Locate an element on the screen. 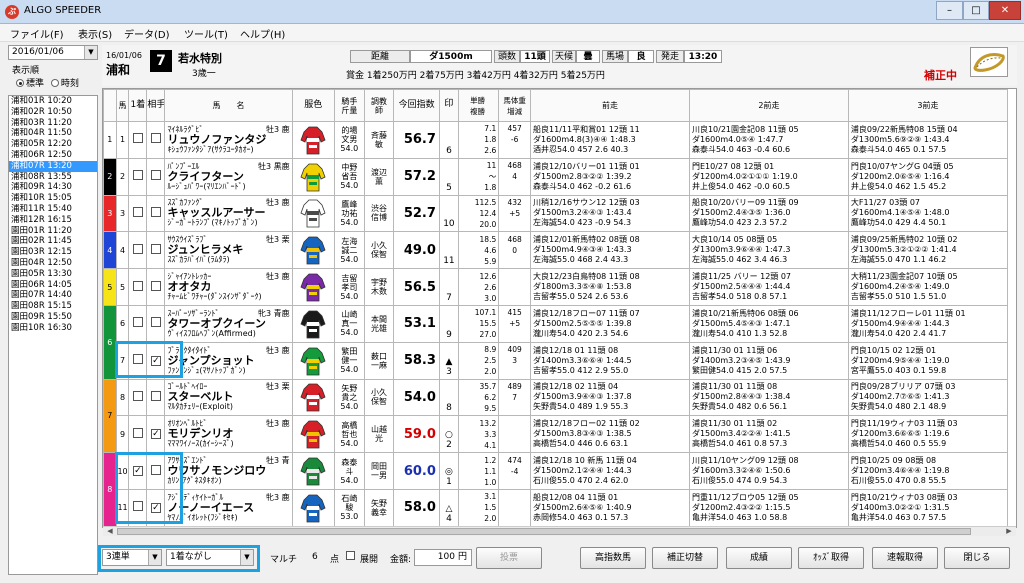  horse-name-cell: ｵﾘｵﾝﾍﾞﾙﾄﾋﾞ 牡3 鹿 モリデンリオ ﾏﾏﾏﾜｲﾉｰｽ(ｶｲｰｼｰｽﾞ) is located at coordinates (228, 434).